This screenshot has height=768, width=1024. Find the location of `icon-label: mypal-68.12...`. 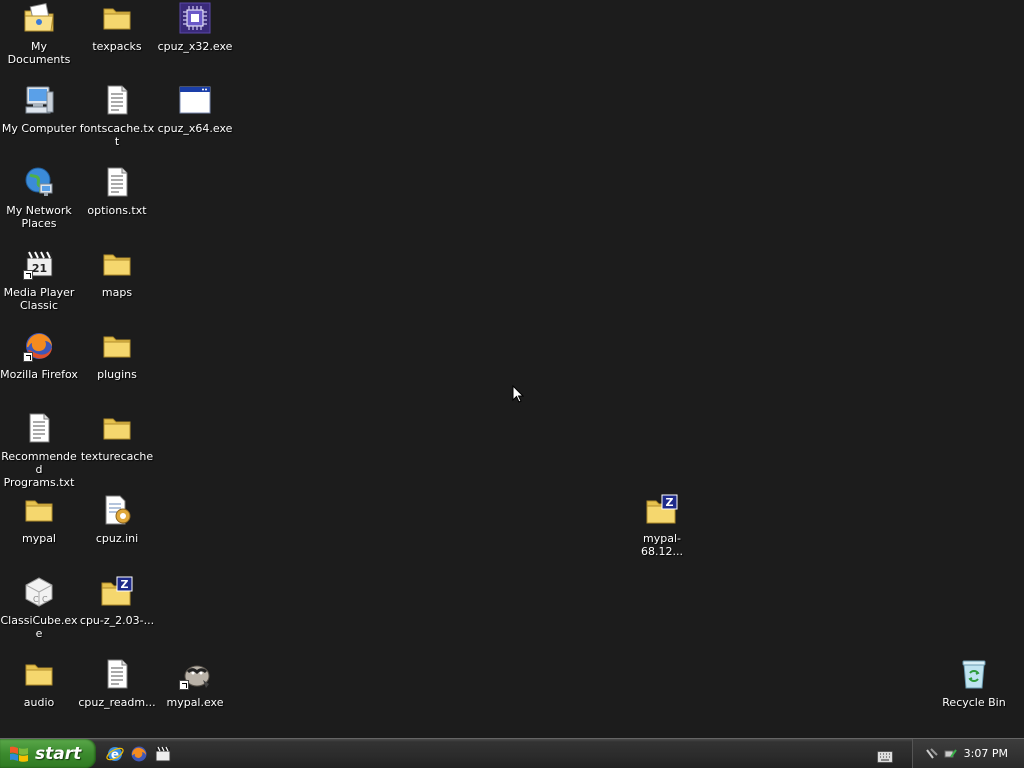

icon-label: mypal-68.12... is located at coordinates (662, 545).